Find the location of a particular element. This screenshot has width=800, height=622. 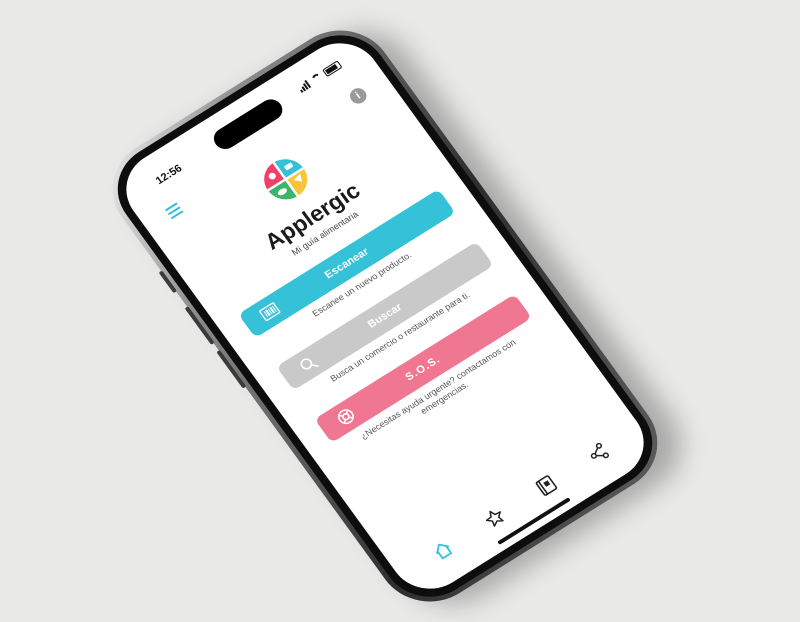

diary-icon is located at coordinates (546, 486).